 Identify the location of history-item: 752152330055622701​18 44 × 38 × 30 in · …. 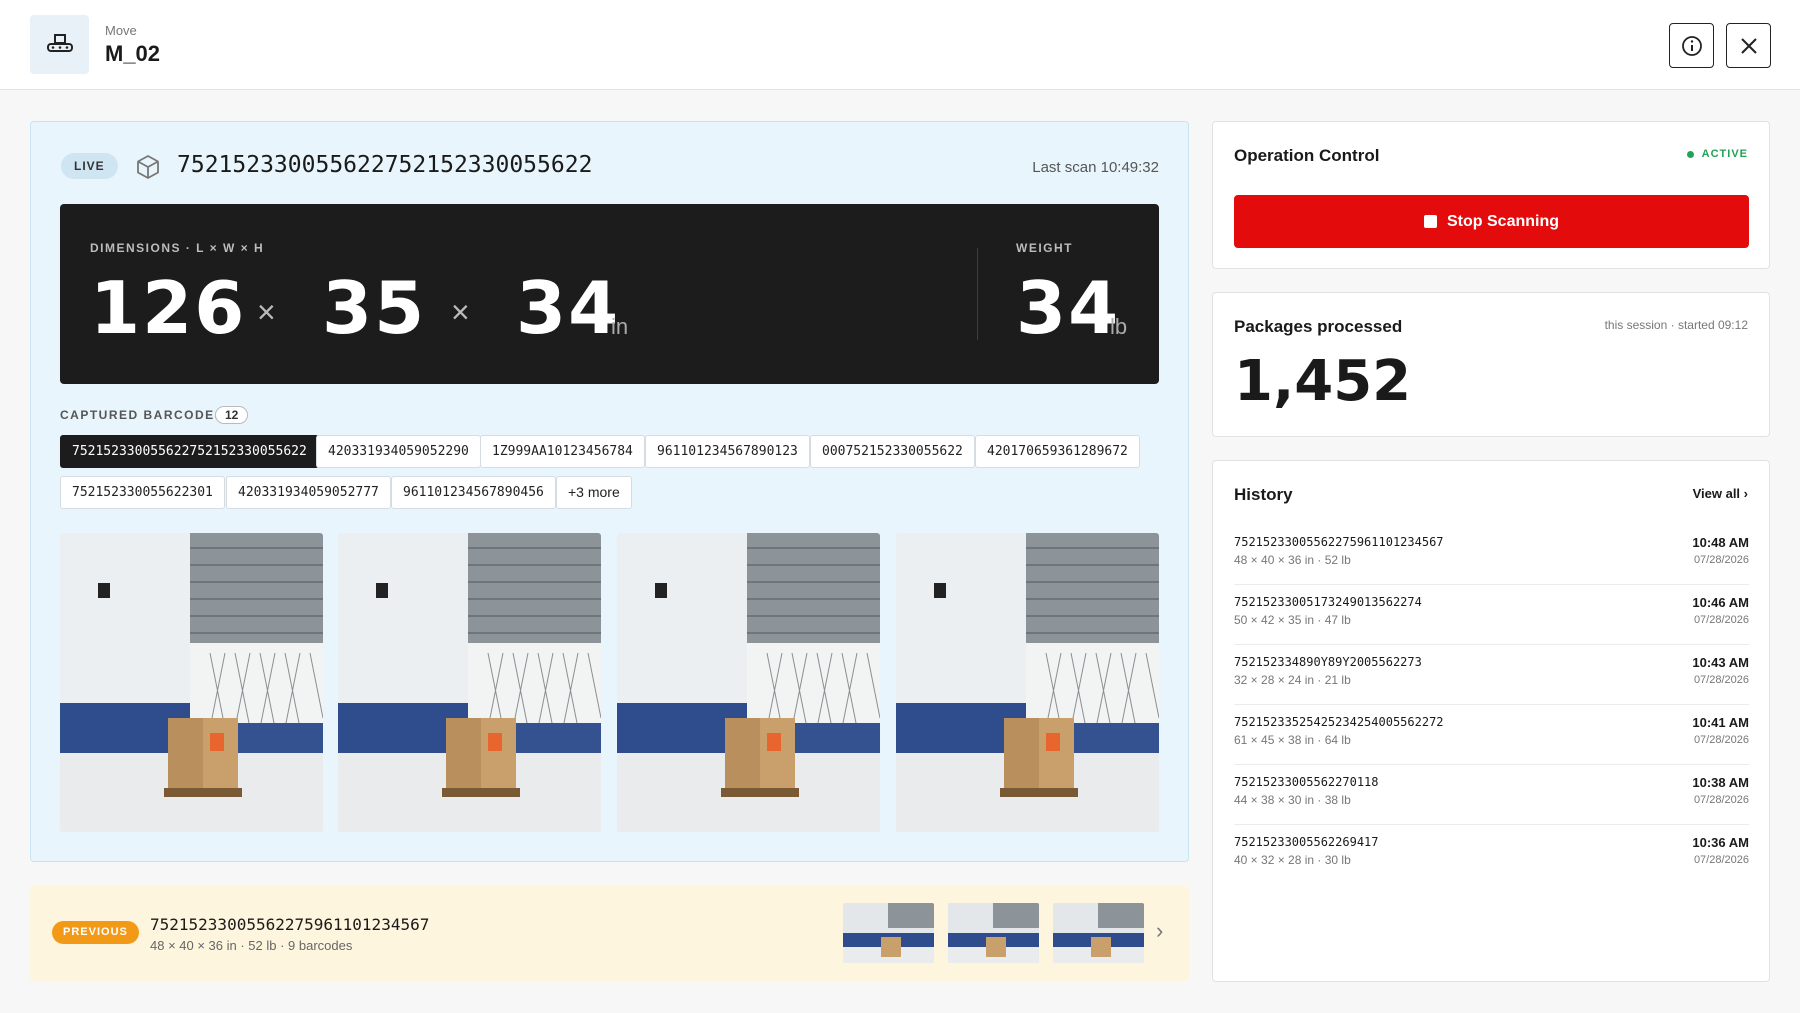
(1491, 795).